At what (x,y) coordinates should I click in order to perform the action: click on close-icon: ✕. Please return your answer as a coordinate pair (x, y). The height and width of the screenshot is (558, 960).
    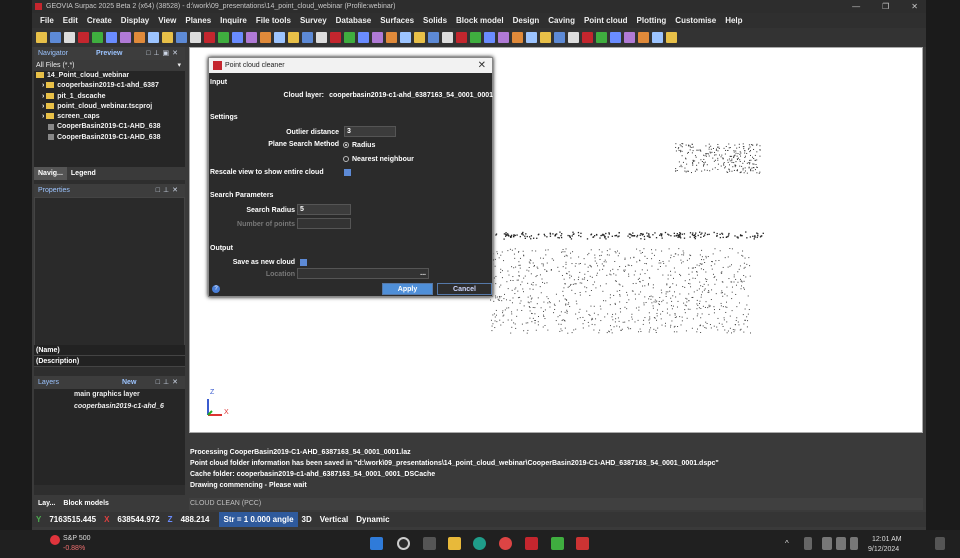
    Looking at the image, I should click on (482, 65).